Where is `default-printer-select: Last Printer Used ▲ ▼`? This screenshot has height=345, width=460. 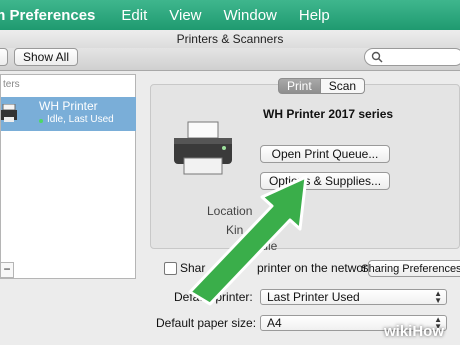 default-printer-select: Last Printer Used ▲ ▼ is located at coordinates (353, 297).